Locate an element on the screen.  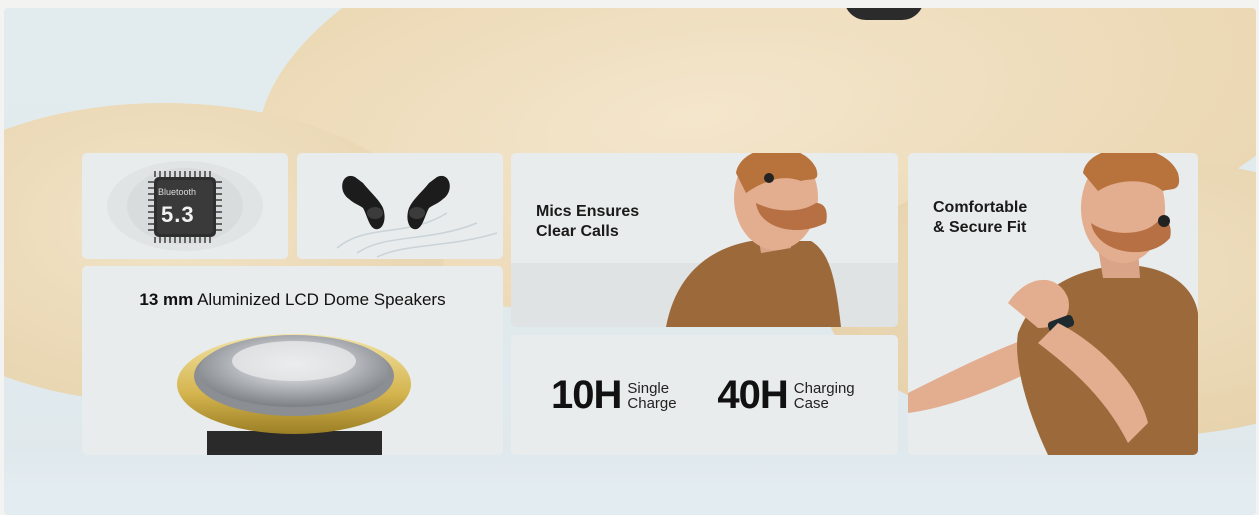
background-fade is located at coordinates (630, 481).